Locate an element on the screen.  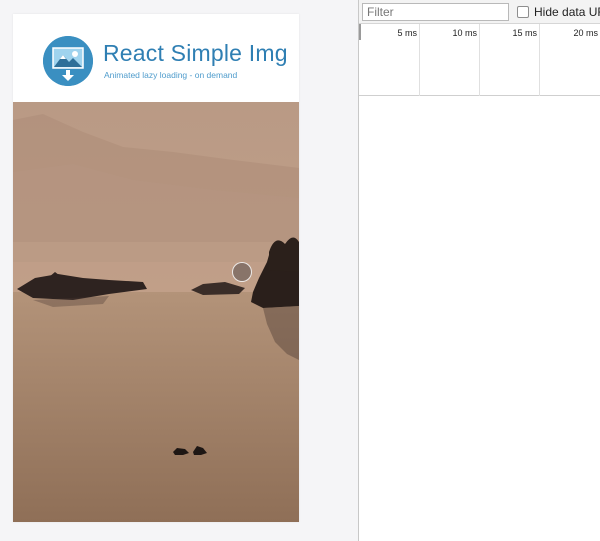
timeline-tick-label: 5 ms is located at coordinates (407, 33).